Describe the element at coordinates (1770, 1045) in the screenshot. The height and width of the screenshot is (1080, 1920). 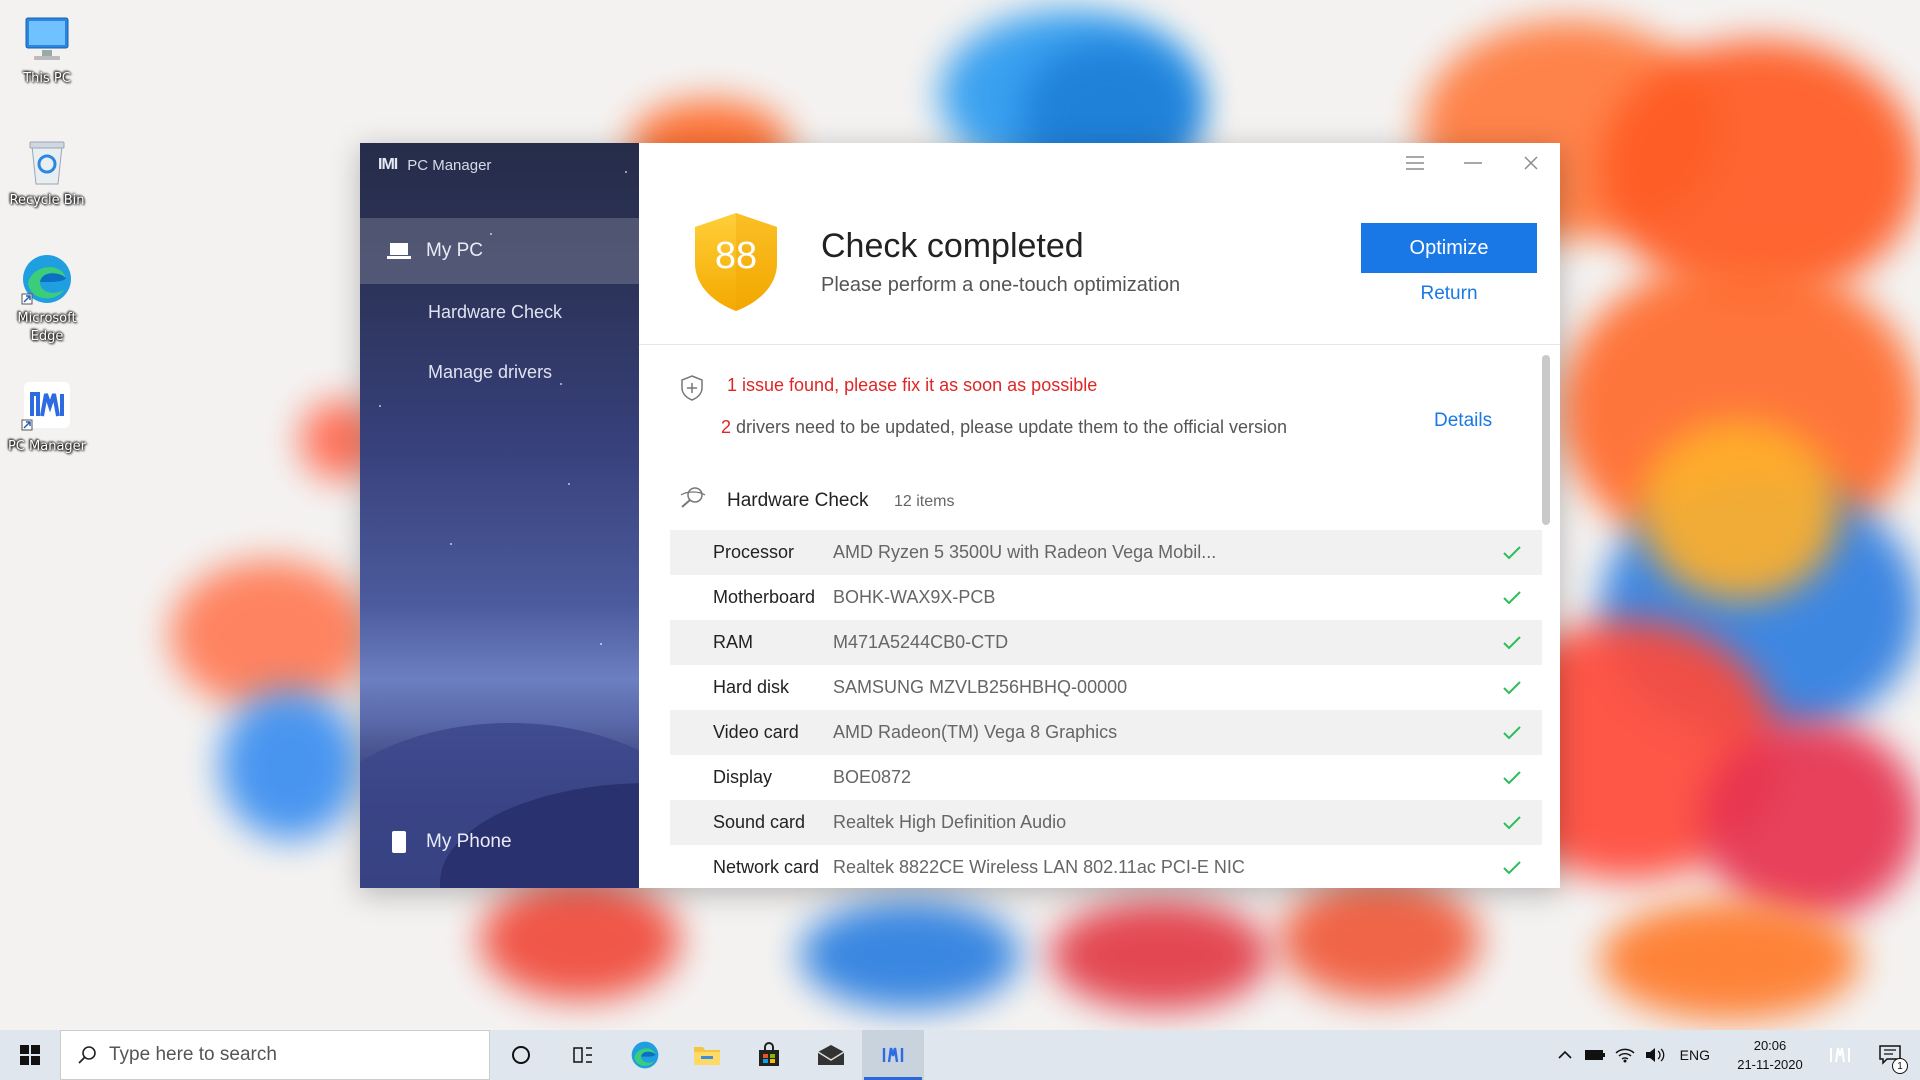
I see `clock-time: 20:06` at that location.